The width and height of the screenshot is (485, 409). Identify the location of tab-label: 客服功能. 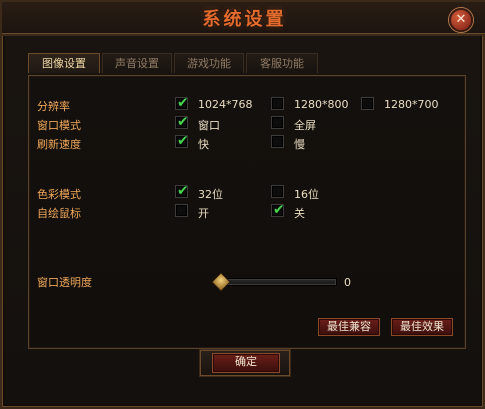
(282, 63).